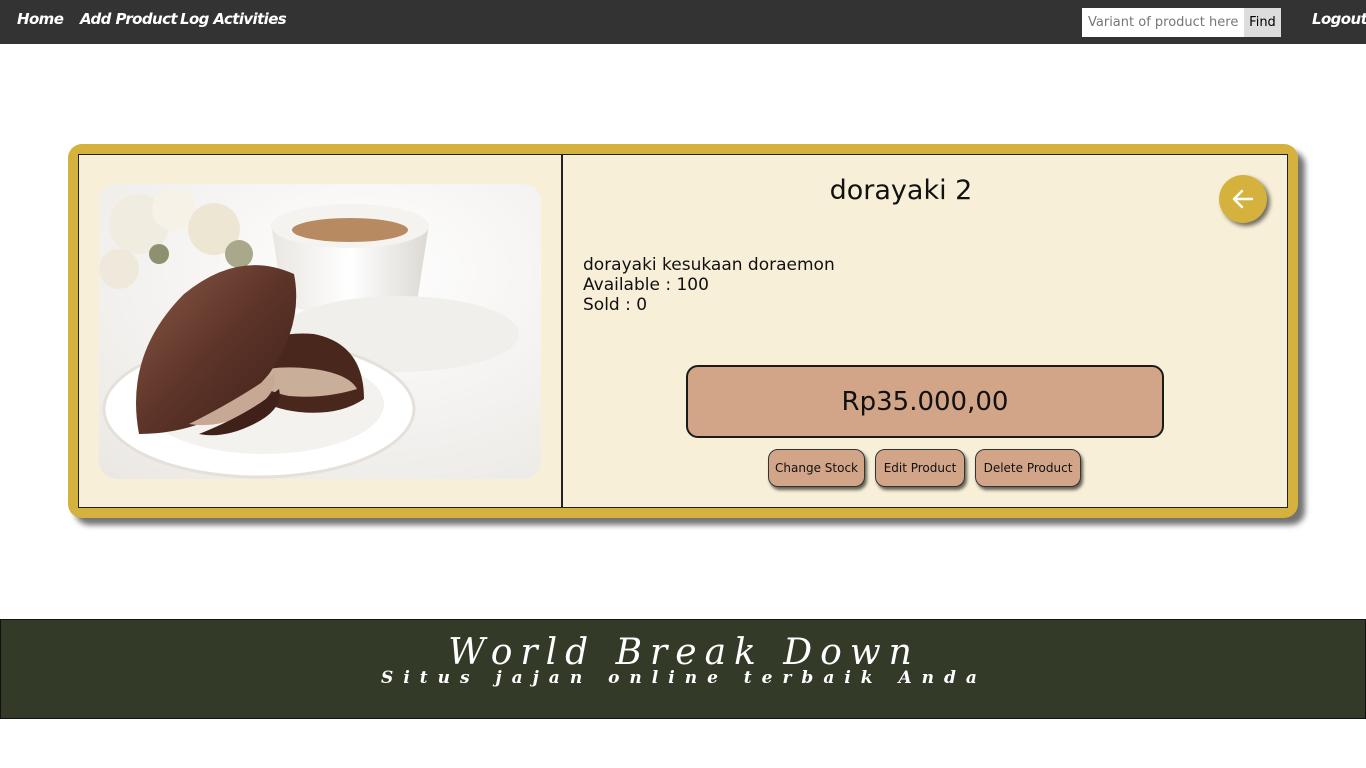  What do you see at coordinates (920, 468) in the screenshot?
I see `edit-product-button: Edit Product` at bounding box center [920, 468].